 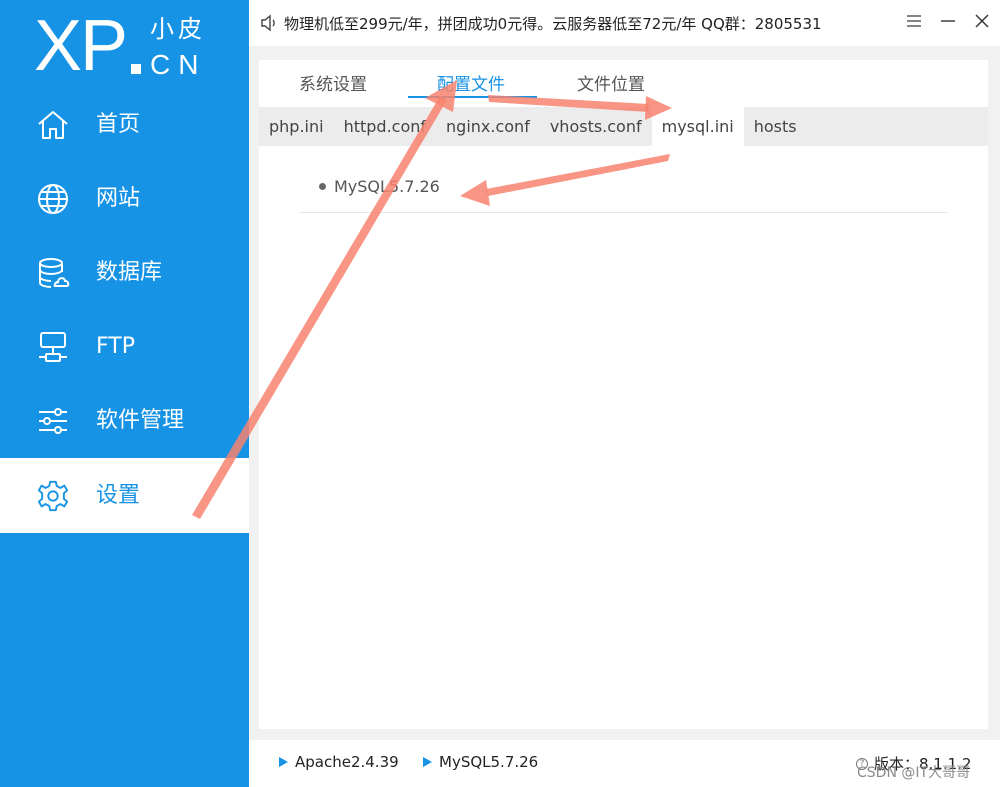 I want to click on database-icon, so click(x=53, y=273).